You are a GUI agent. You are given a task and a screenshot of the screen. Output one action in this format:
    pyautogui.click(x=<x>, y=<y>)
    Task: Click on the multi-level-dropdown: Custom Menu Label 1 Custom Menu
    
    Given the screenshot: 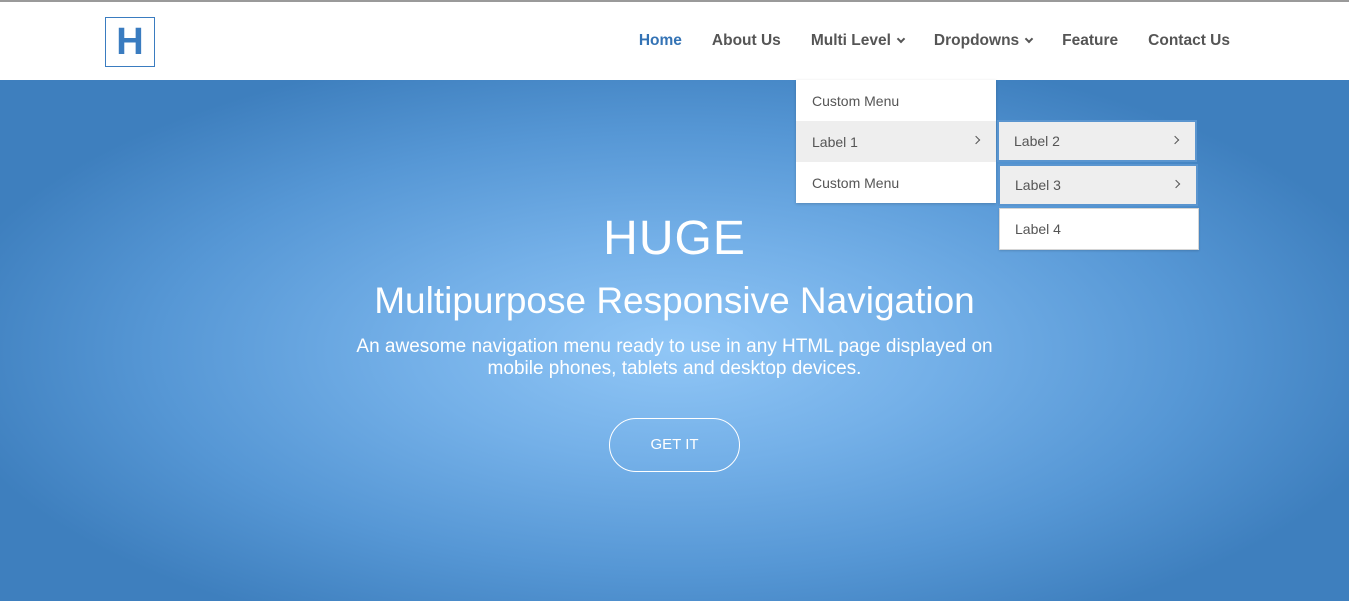 What is the action you would take?
    pyautogui.click(x=896, y=141)
    